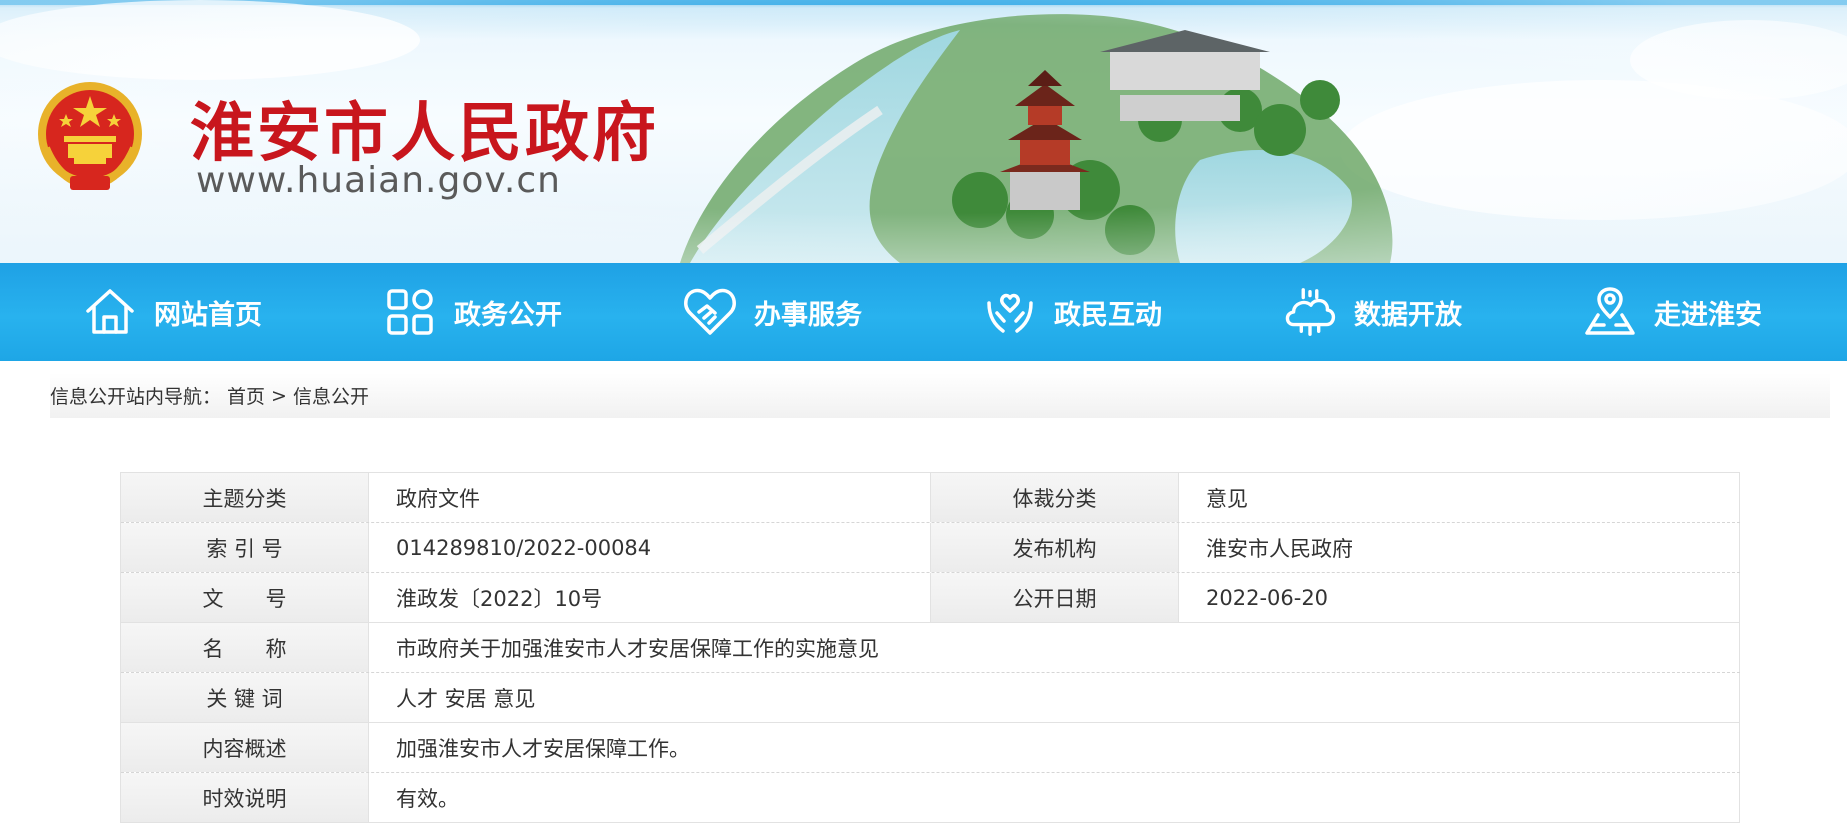 This screenshot has height=840, width=1847. What do you see at coordinates (1010, 312) in the screenshot?
I see `hands-heart-icon` at bounding box center [1010, 312].